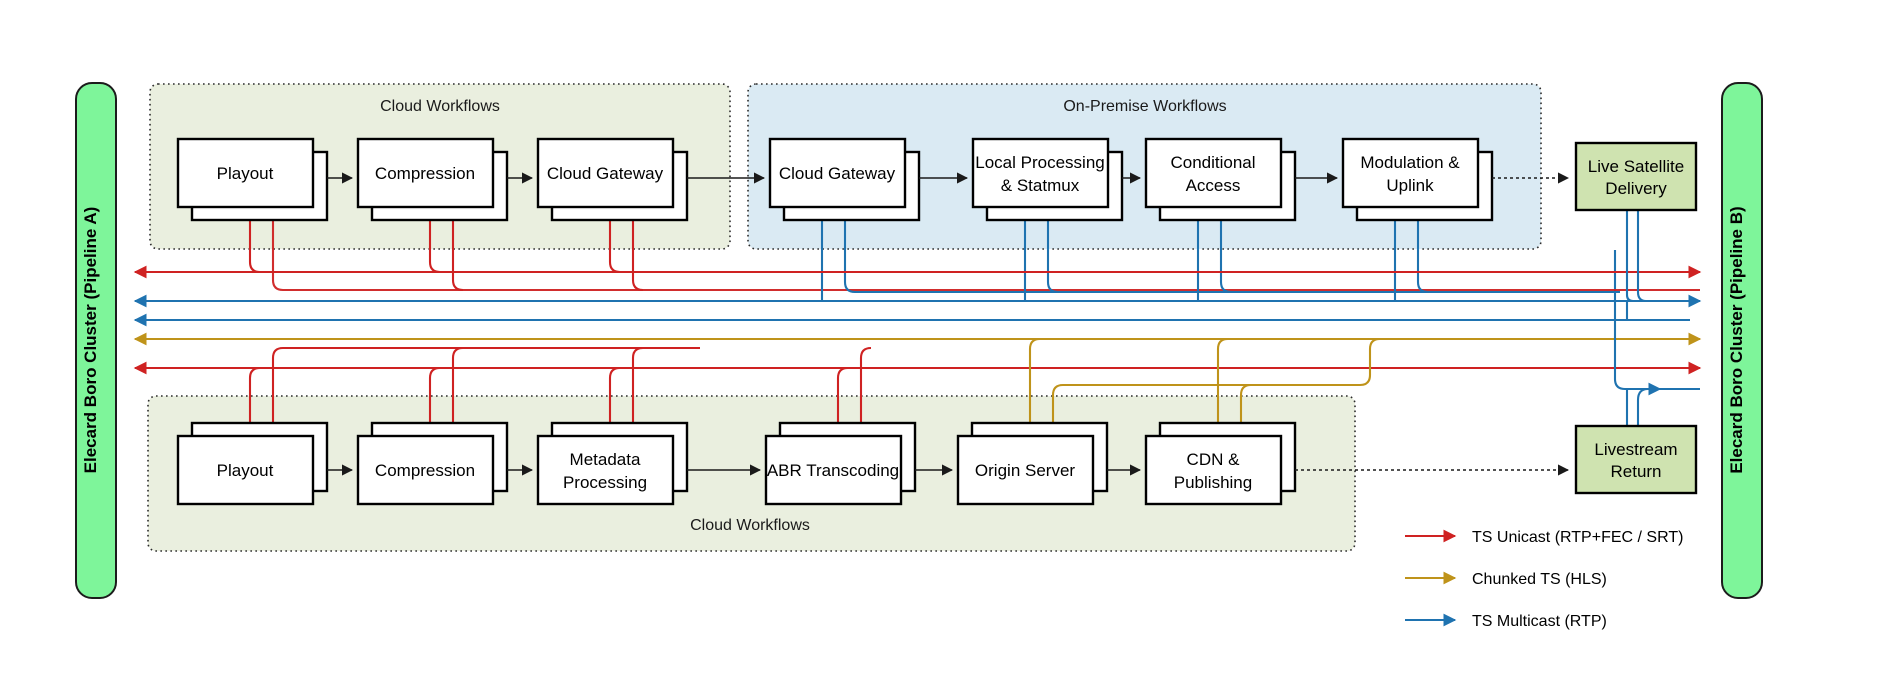 The image size is (1878, 688). I want to click on node-conditional-access-label-line1: Conditional, so click(1212, 162).